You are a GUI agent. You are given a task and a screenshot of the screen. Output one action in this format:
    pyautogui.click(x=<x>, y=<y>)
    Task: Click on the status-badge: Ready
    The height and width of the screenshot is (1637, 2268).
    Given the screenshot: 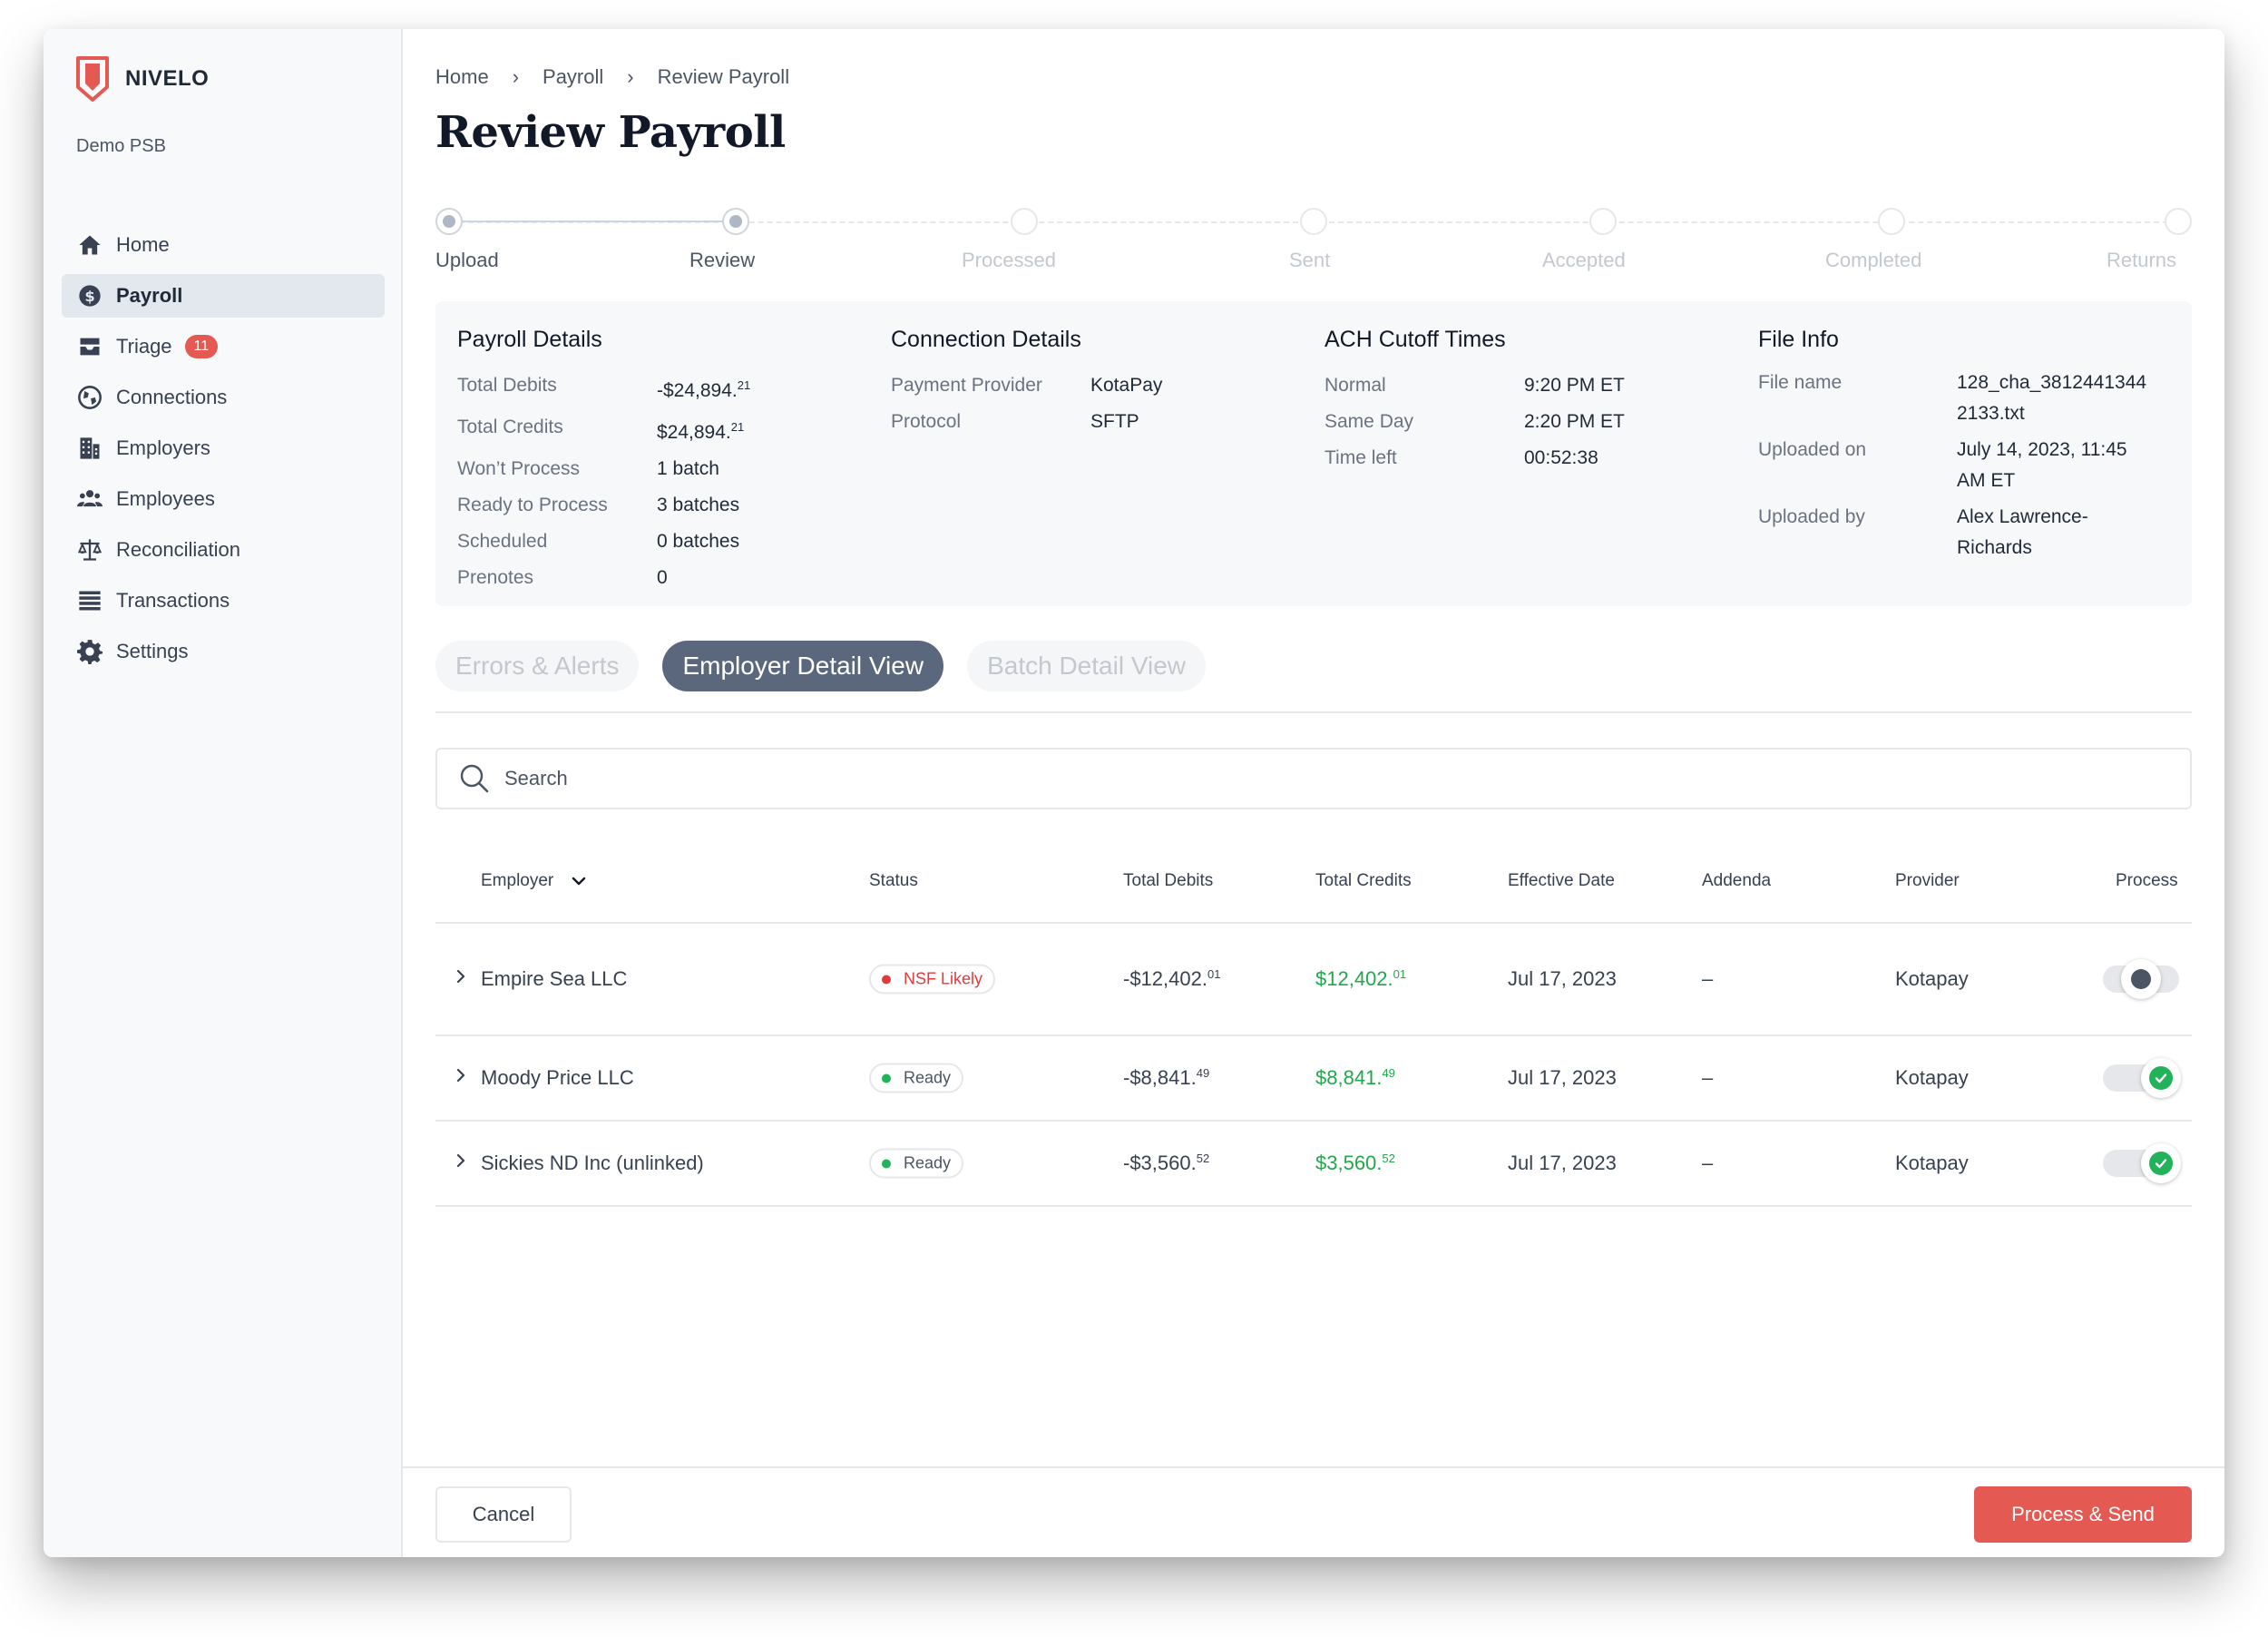 What is the action you would take?
    pyautogui.click(x=917, y=1163)
    